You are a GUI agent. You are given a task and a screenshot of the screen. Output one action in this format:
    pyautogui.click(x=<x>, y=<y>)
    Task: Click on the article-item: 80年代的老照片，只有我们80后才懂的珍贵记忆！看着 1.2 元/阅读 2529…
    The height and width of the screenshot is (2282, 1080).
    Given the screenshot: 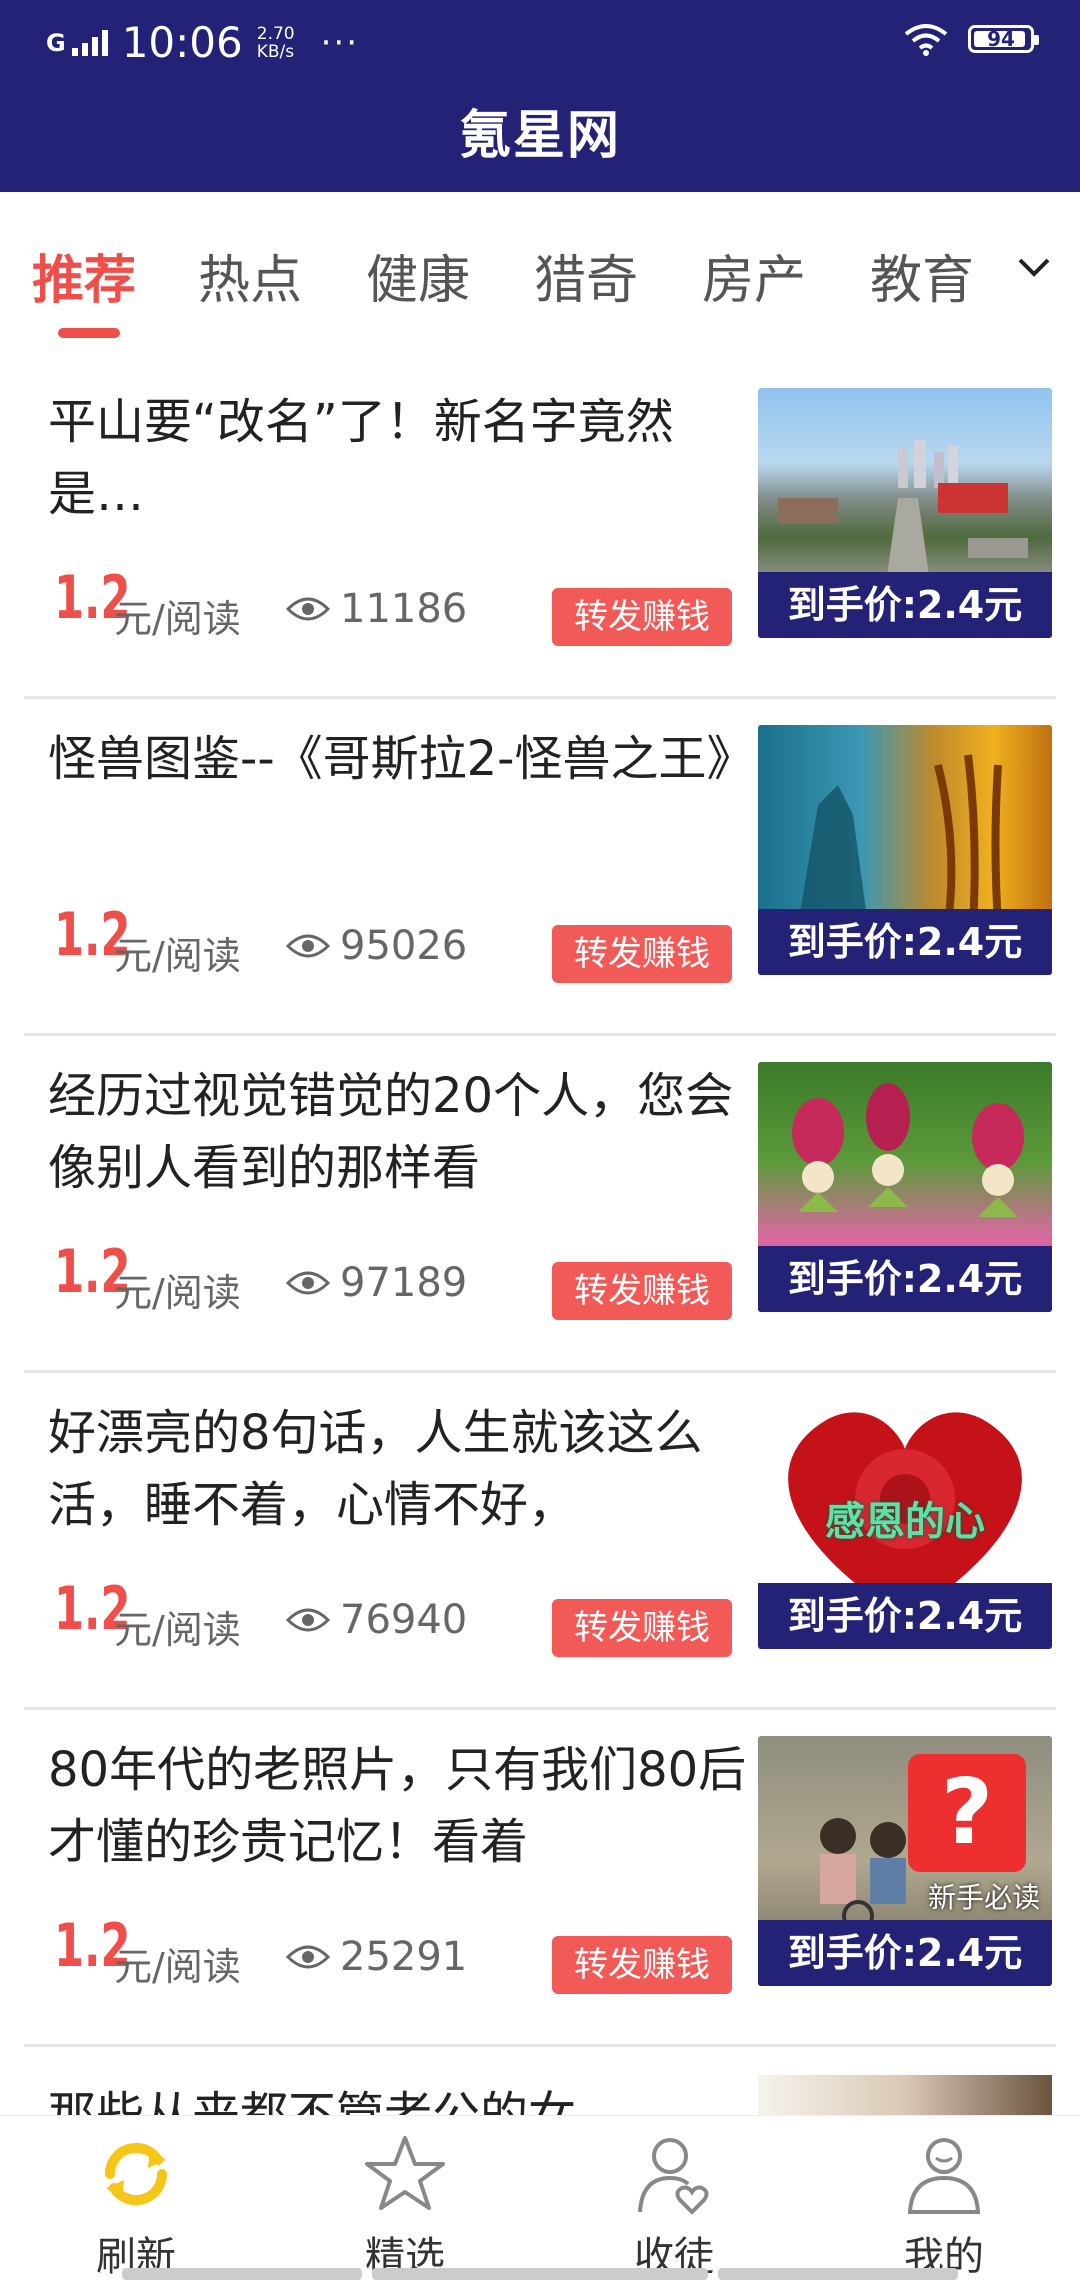 What is the action you would take?
    pyautogui.click(x=540, y=1878)
    